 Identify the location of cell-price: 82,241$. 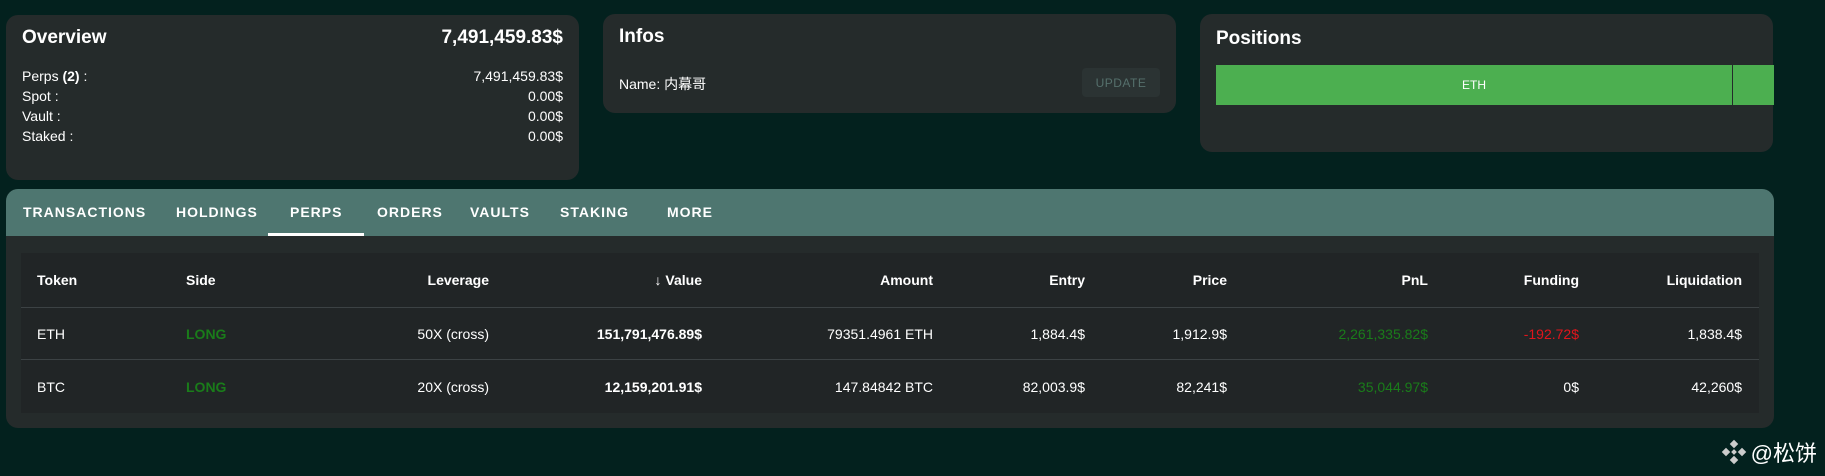
(1201, 387).